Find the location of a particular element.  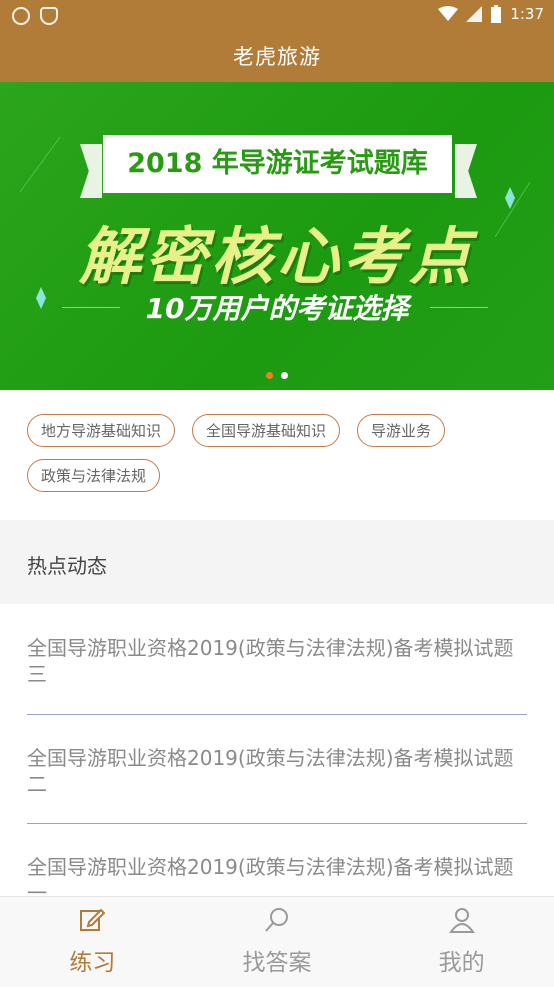

signal-icon is located at coordinates (474, 14).